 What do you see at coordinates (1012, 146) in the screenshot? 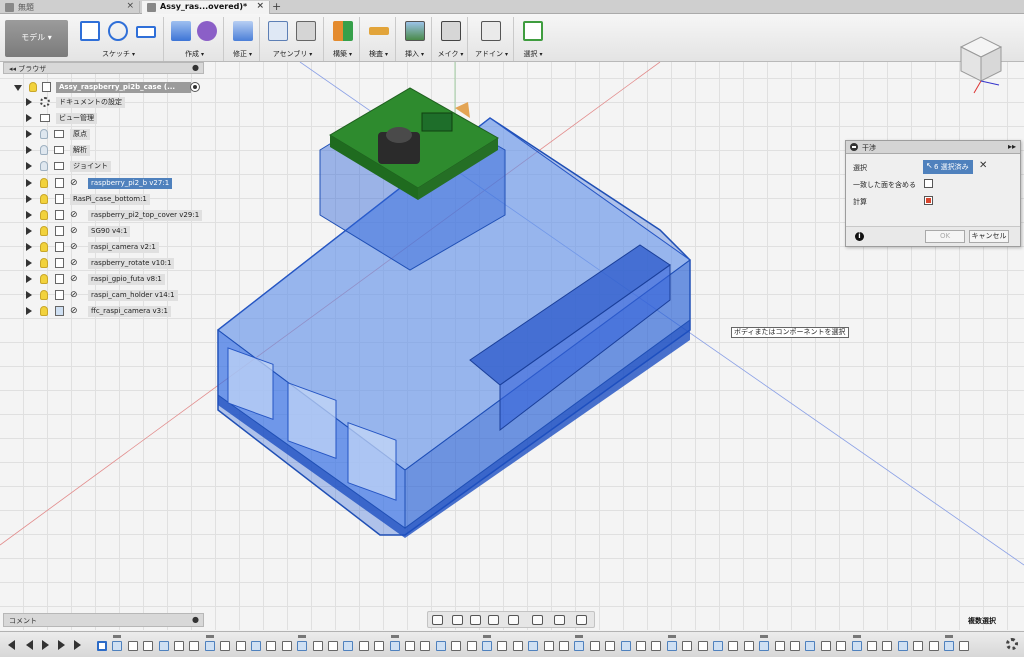
I see `expand-dialog-icon: ▸▸` at bounding box center [1012, 146].